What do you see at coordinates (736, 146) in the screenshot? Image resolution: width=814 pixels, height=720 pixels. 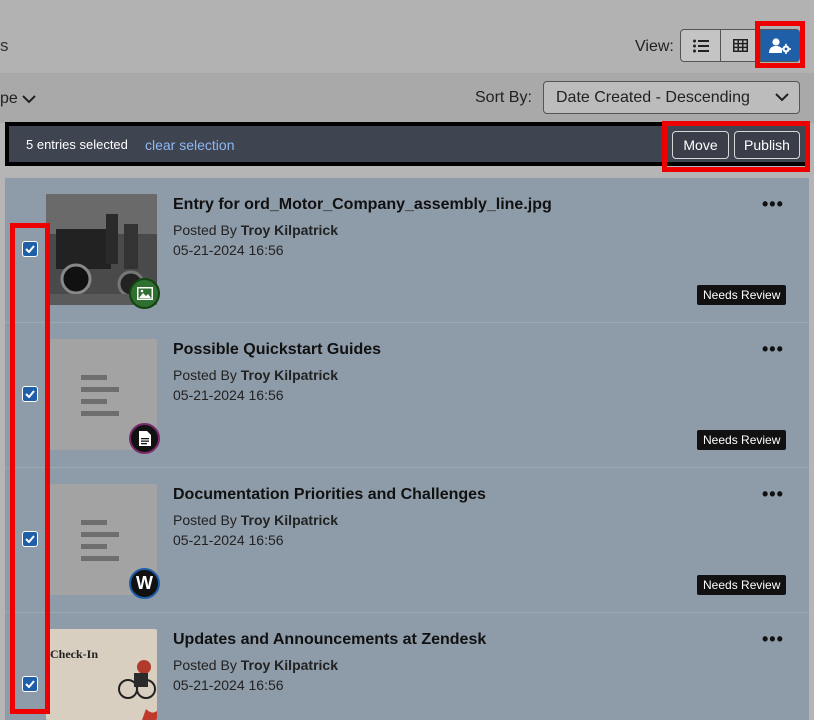 I see `highlight-action-buttons` at bounding box center [736, 146].